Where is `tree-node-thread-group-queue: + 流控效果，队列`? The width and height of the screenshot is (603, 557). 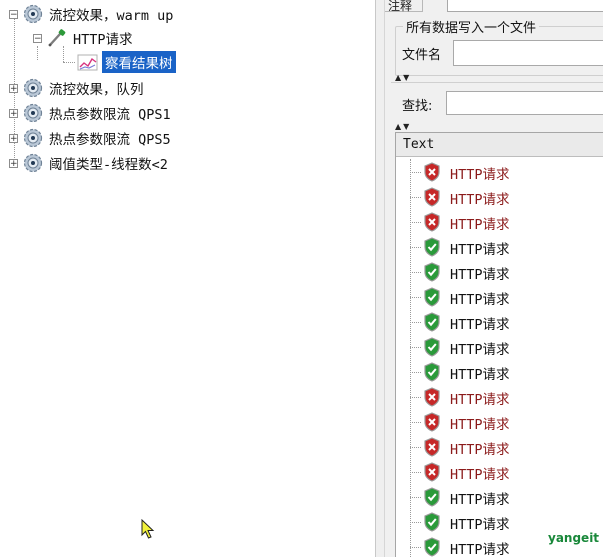
tree-node-thread-group-queue: + 流控效果，队列 is located at coordinates (76, 88).